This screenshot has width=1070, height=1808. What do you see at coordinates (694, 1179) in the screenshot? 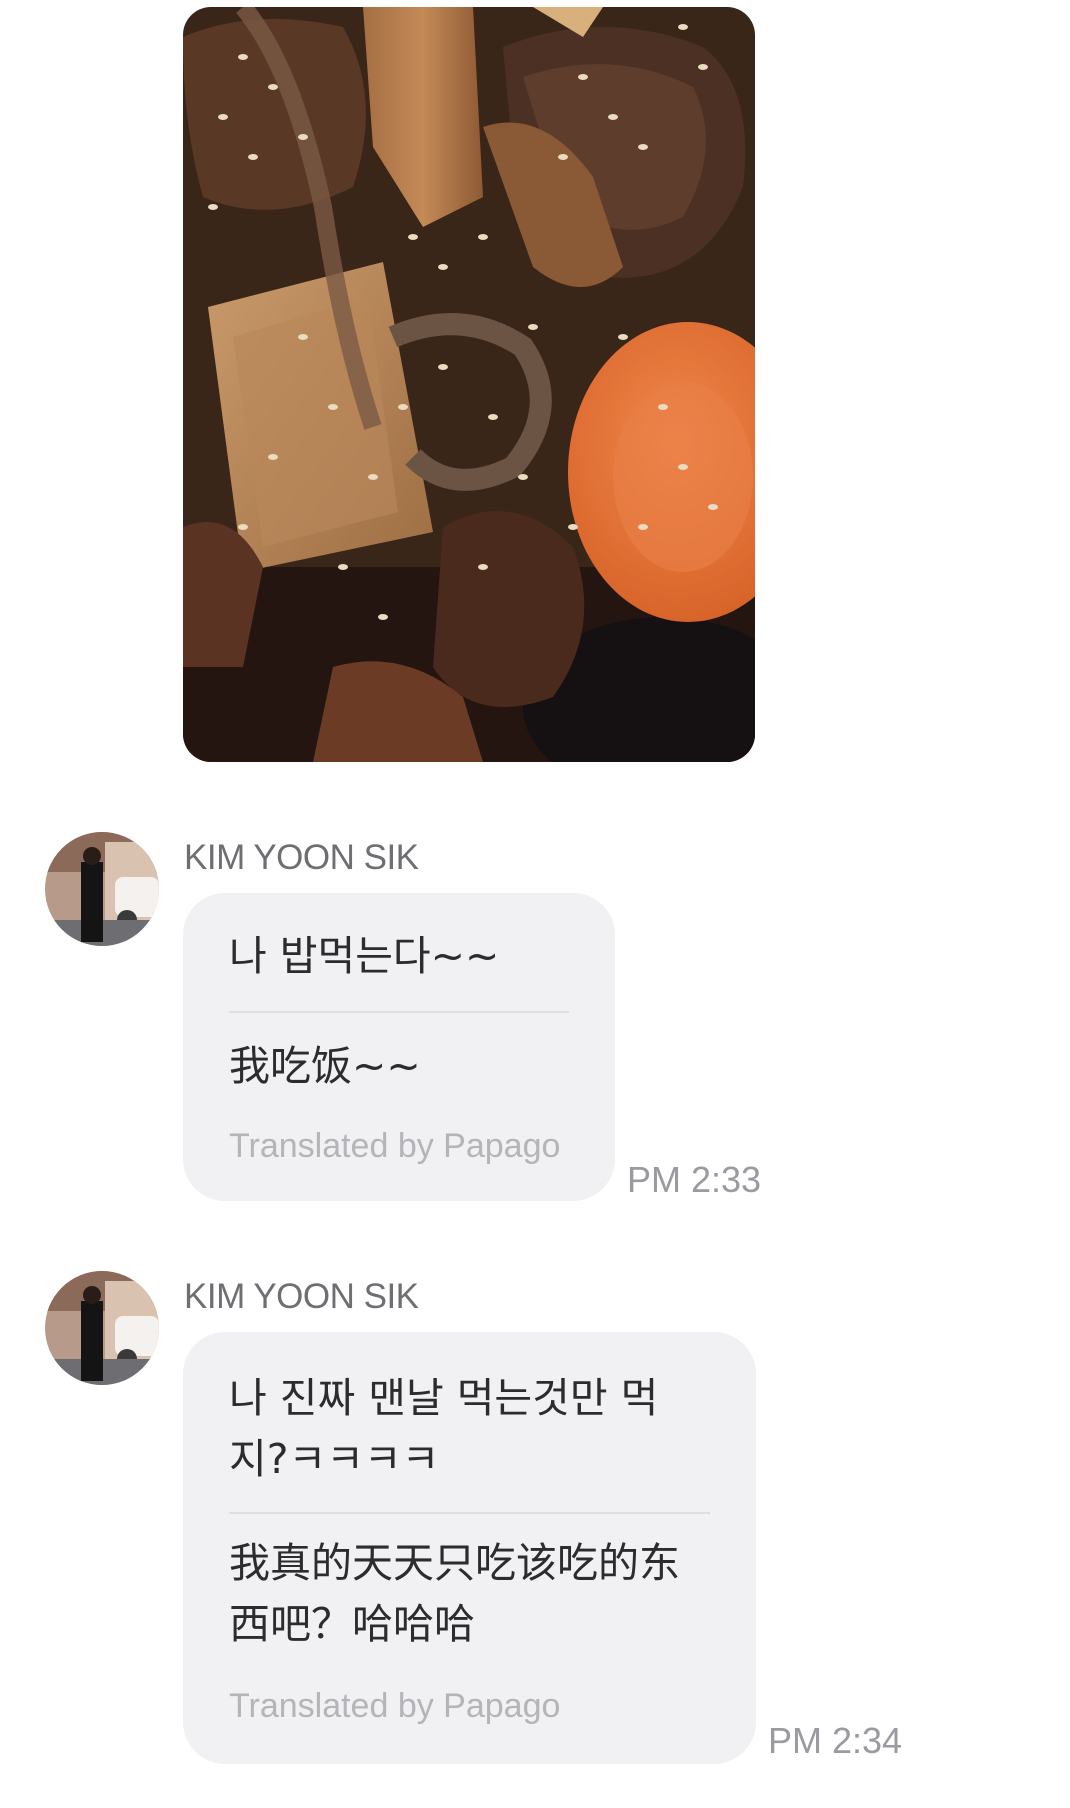
I see `message-timestamp: PM 2:33` at bounding box center [694, 1179].